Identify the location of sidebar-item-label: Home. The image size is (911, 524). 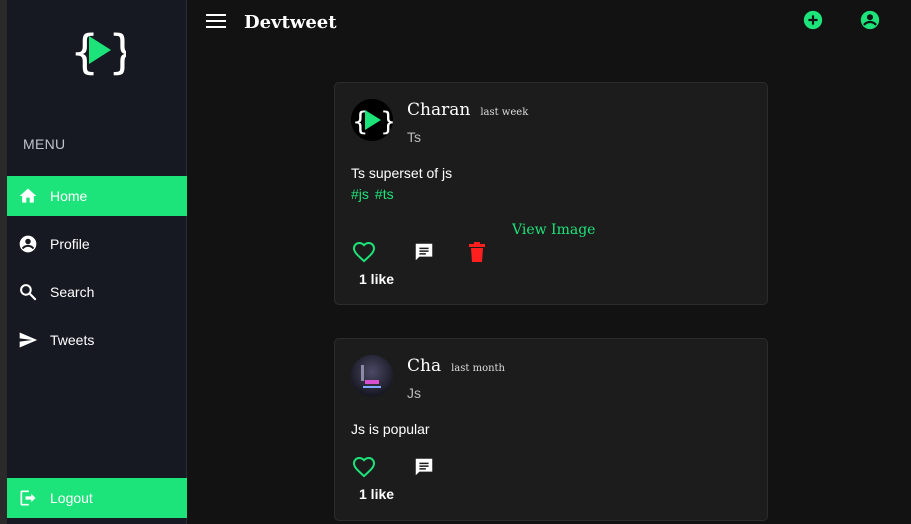
(69, 196).